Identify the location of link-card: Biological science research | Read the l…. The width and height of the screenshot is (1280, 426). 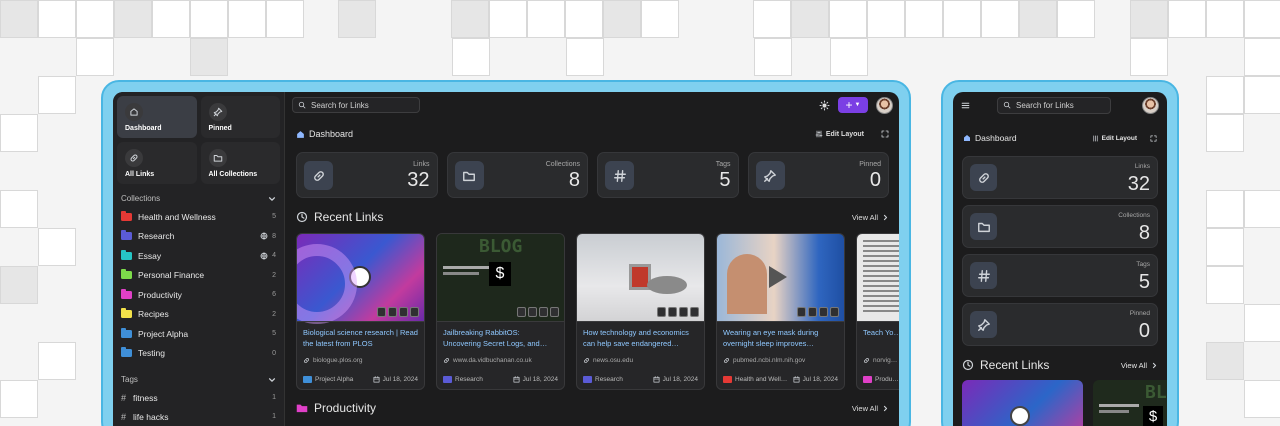
(360, 311).